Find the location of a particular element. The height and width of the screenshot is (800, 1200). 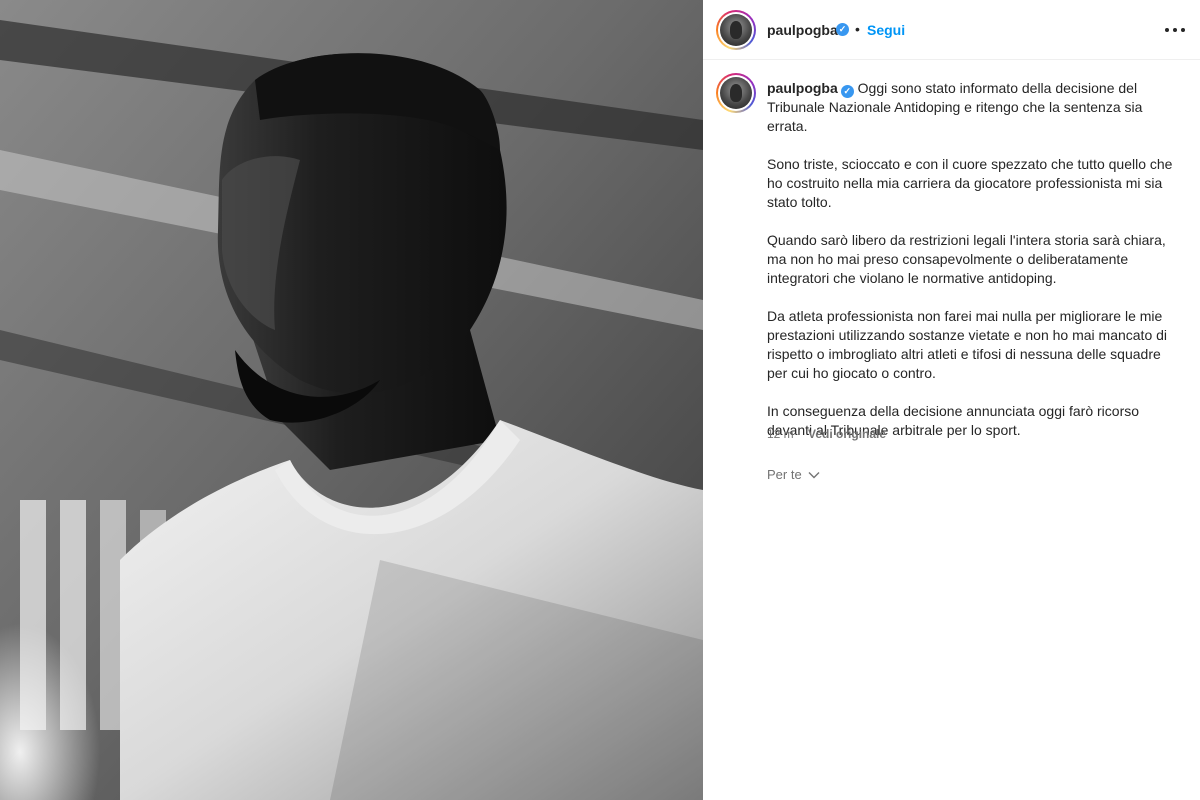

caption-meta: 12 m Vedi originale is located at coordinates (826, 434).